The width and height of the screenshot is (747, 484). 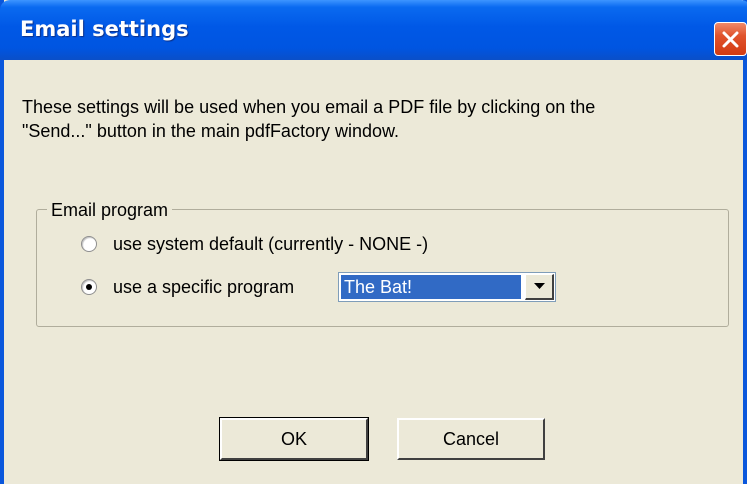 I want to click on radio-system-default-control, so click(x=89, y=244).